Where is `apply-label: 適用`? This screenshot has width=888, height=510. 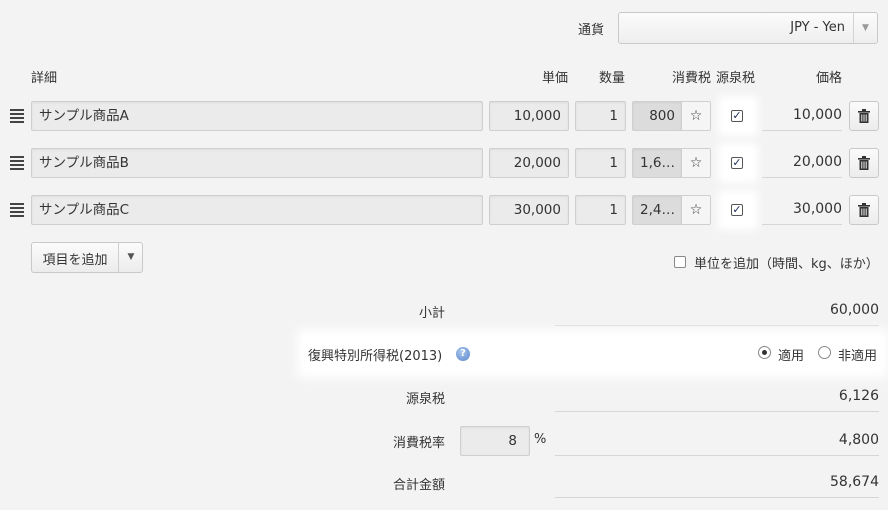 apply-label: 適用 is located at coordinates (791, 356).